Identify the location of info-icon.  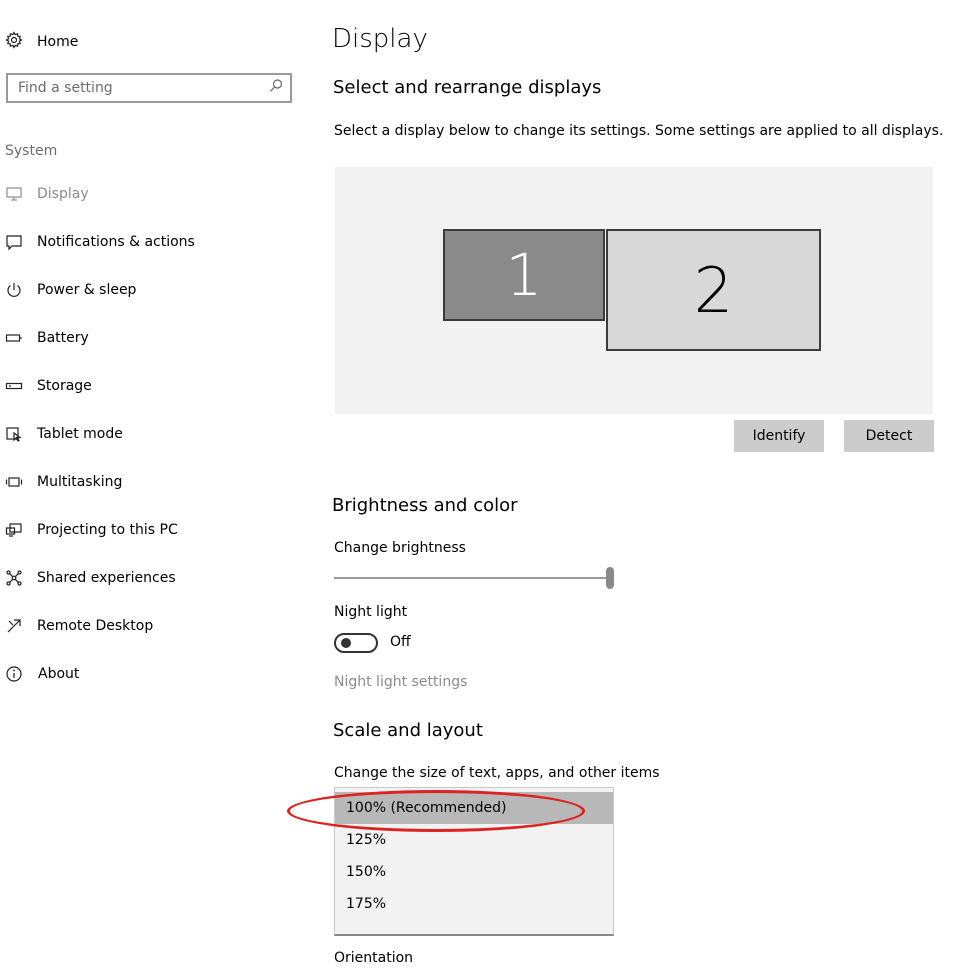
(14, 674).